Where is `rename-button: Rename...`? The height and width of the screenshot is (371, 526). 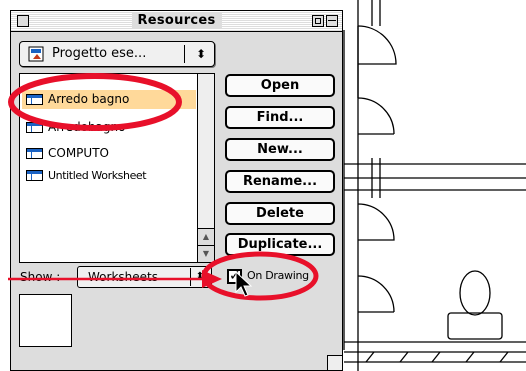
rename-button: Rename... is located at coordinates (280, 181).